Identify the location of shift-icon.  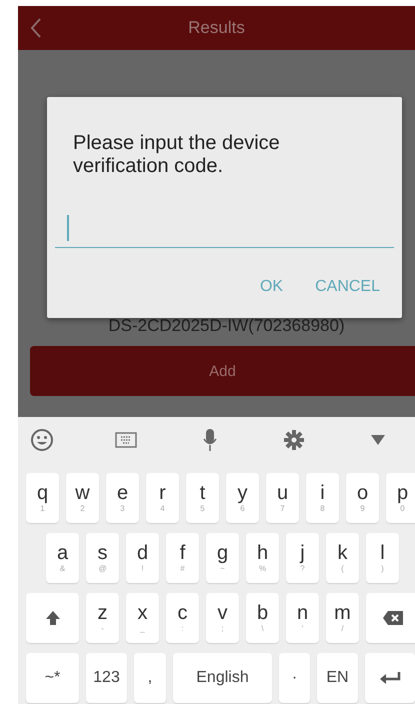
(52, 618).